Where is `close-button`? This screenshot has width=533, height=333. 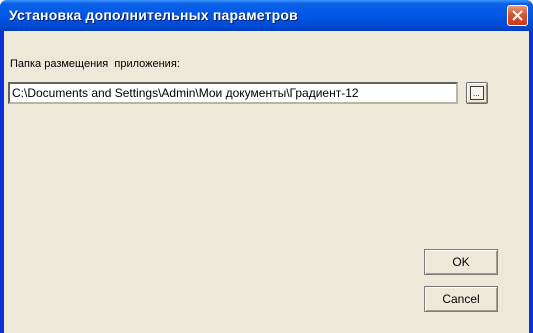 close-button is located at coordinates (517, 15).